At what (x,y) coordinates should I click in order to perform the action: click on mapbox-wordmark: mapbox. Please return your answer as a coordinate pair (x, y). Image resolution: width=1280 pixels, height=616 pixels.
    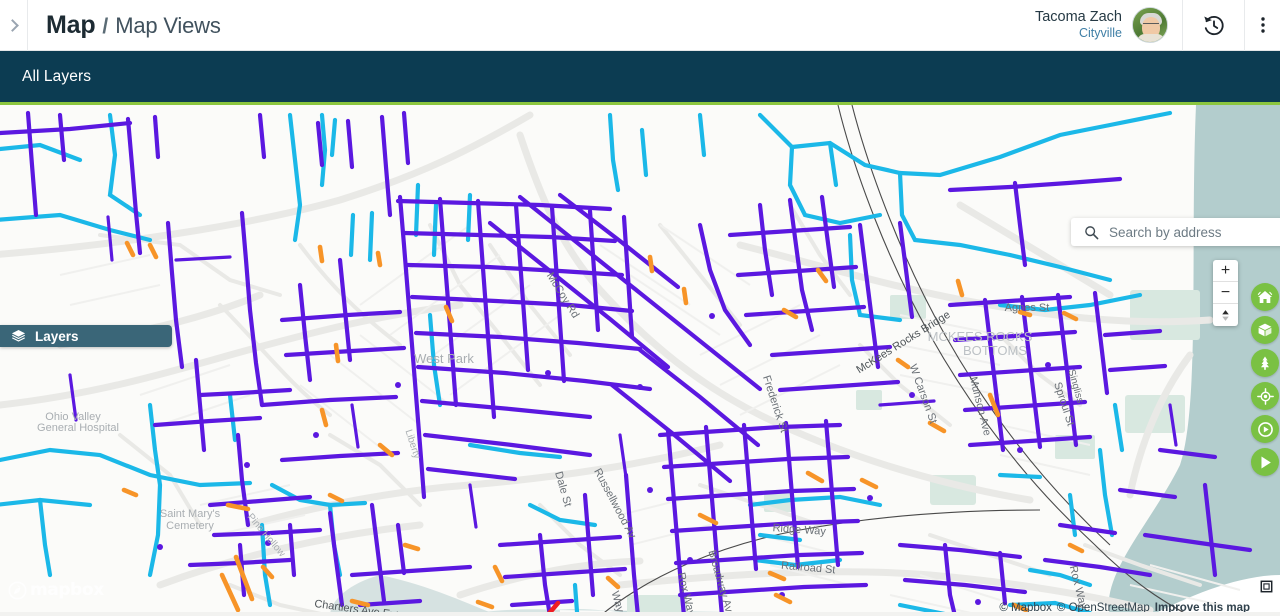
    Looking at the image, I should click on (67, 590).